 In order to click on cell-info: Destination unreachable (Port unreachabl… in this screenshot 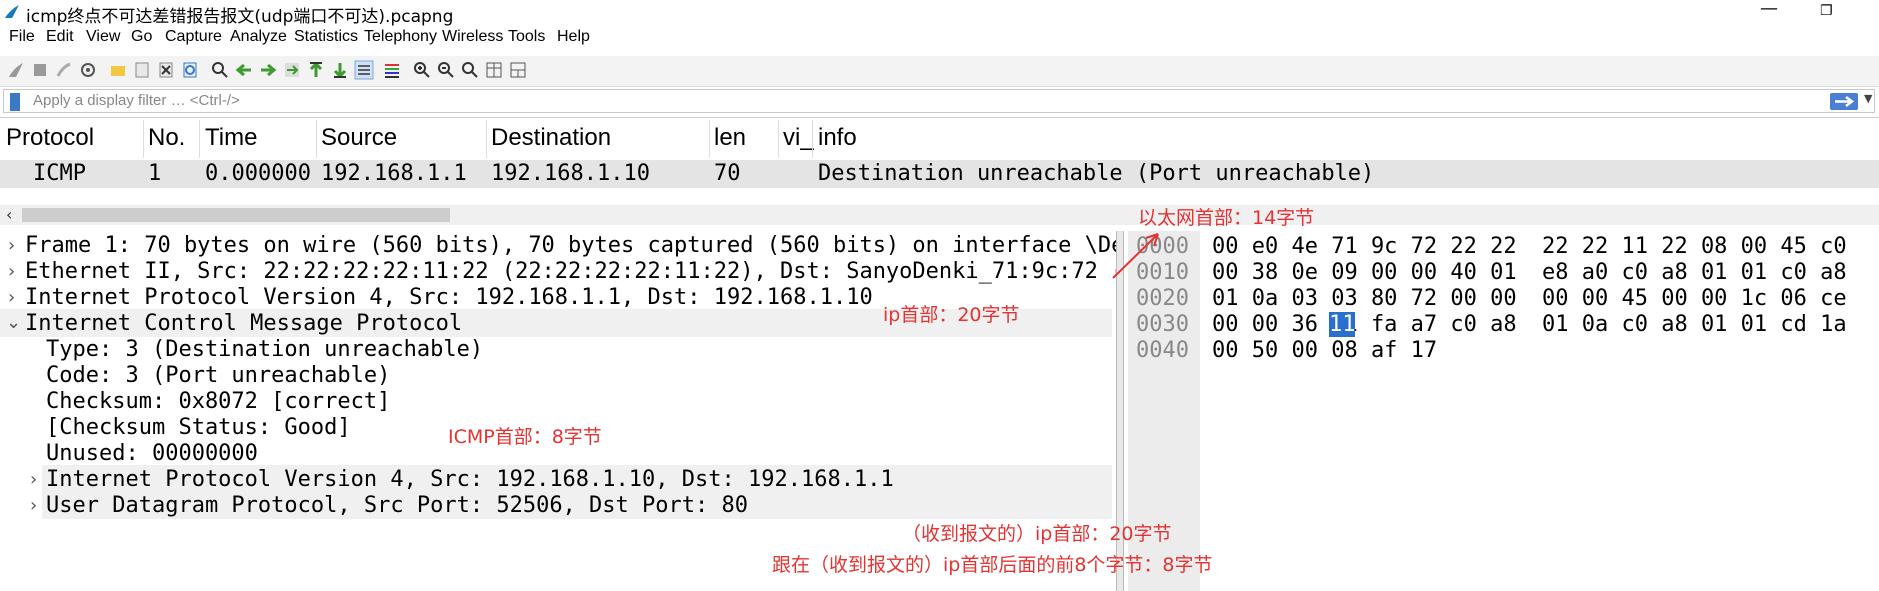, I will do `click(1096, 173)`.